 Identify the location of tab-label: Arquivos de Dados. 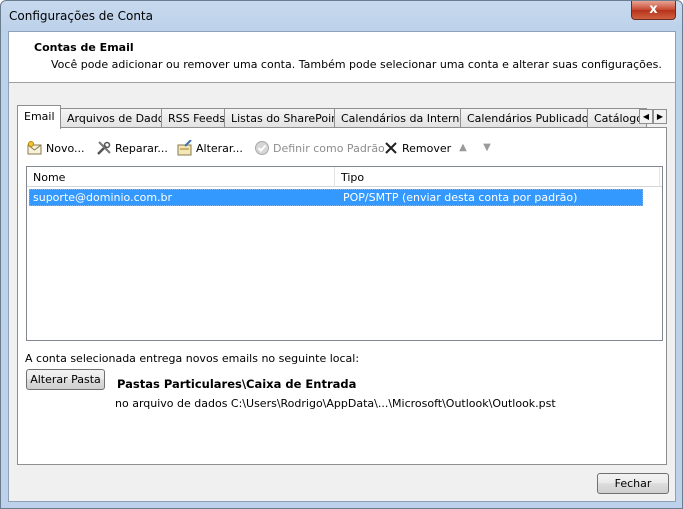
(114, 118).